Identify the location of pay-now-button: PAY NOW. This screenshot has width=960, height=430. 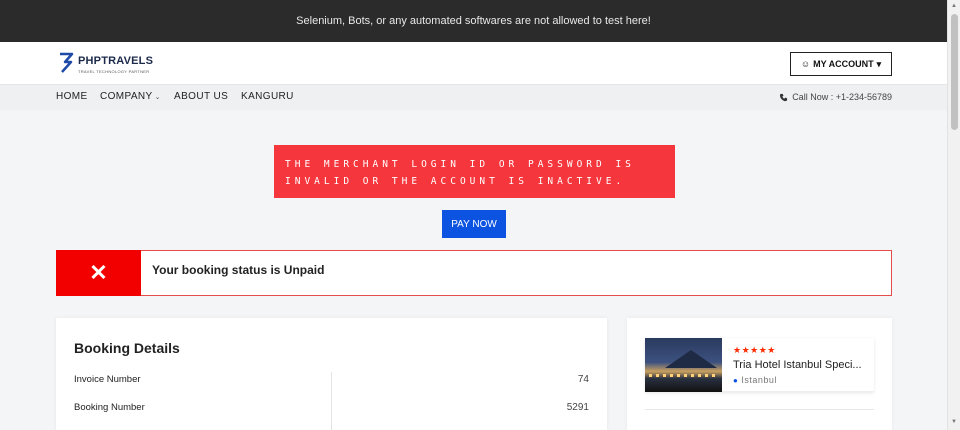
(474, 224).